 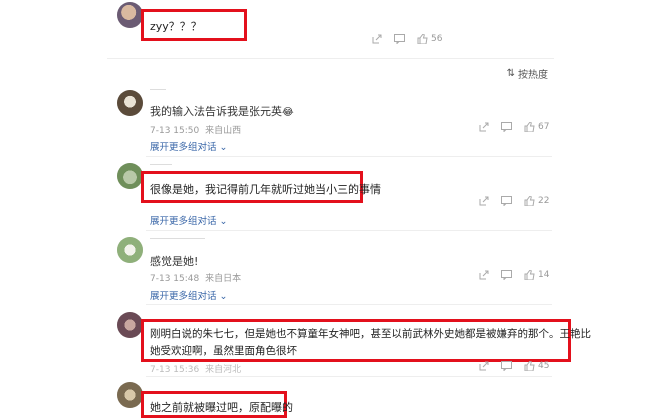 What do you see at coordinates (175, 279) in the screenshot?
I see `comment-time: 7-13 15:48` at bounding box center [175, 279].